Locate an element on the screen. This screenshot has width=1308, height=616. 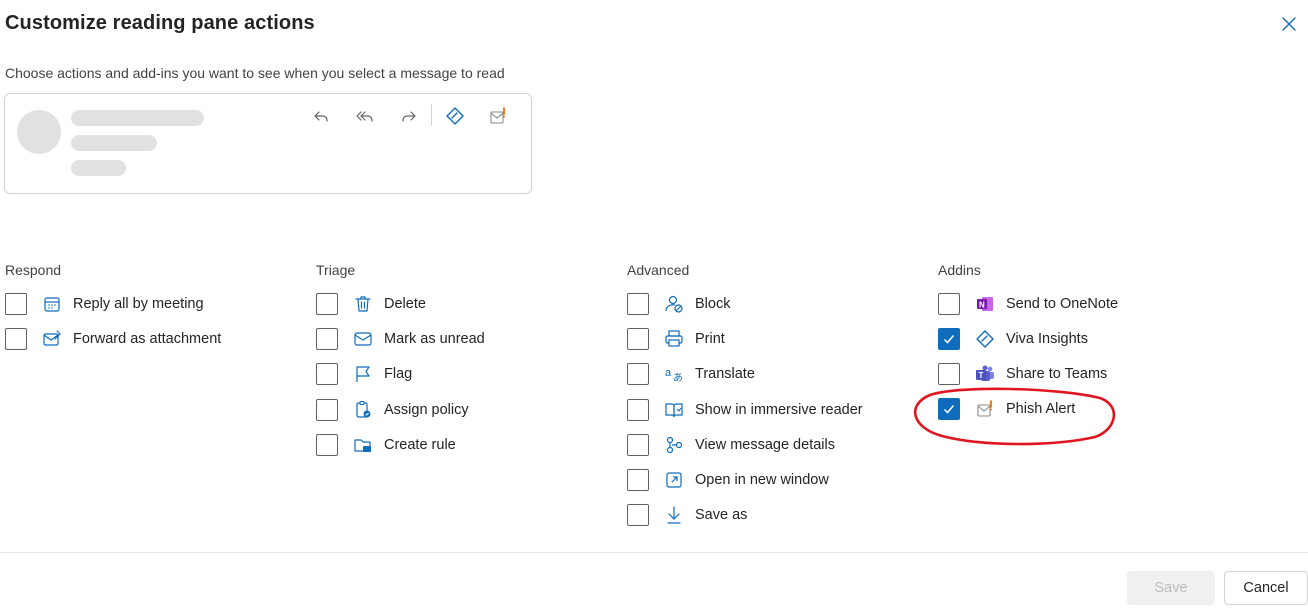
addins-column-title: Addins is located at coordinates (959, 270).